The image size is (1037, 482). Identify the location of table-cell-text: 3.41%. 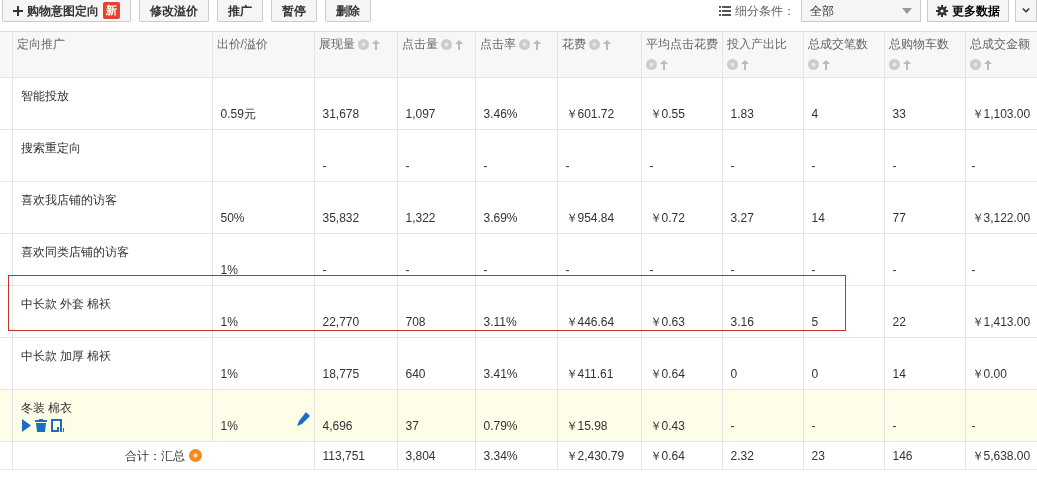
(500, 374).